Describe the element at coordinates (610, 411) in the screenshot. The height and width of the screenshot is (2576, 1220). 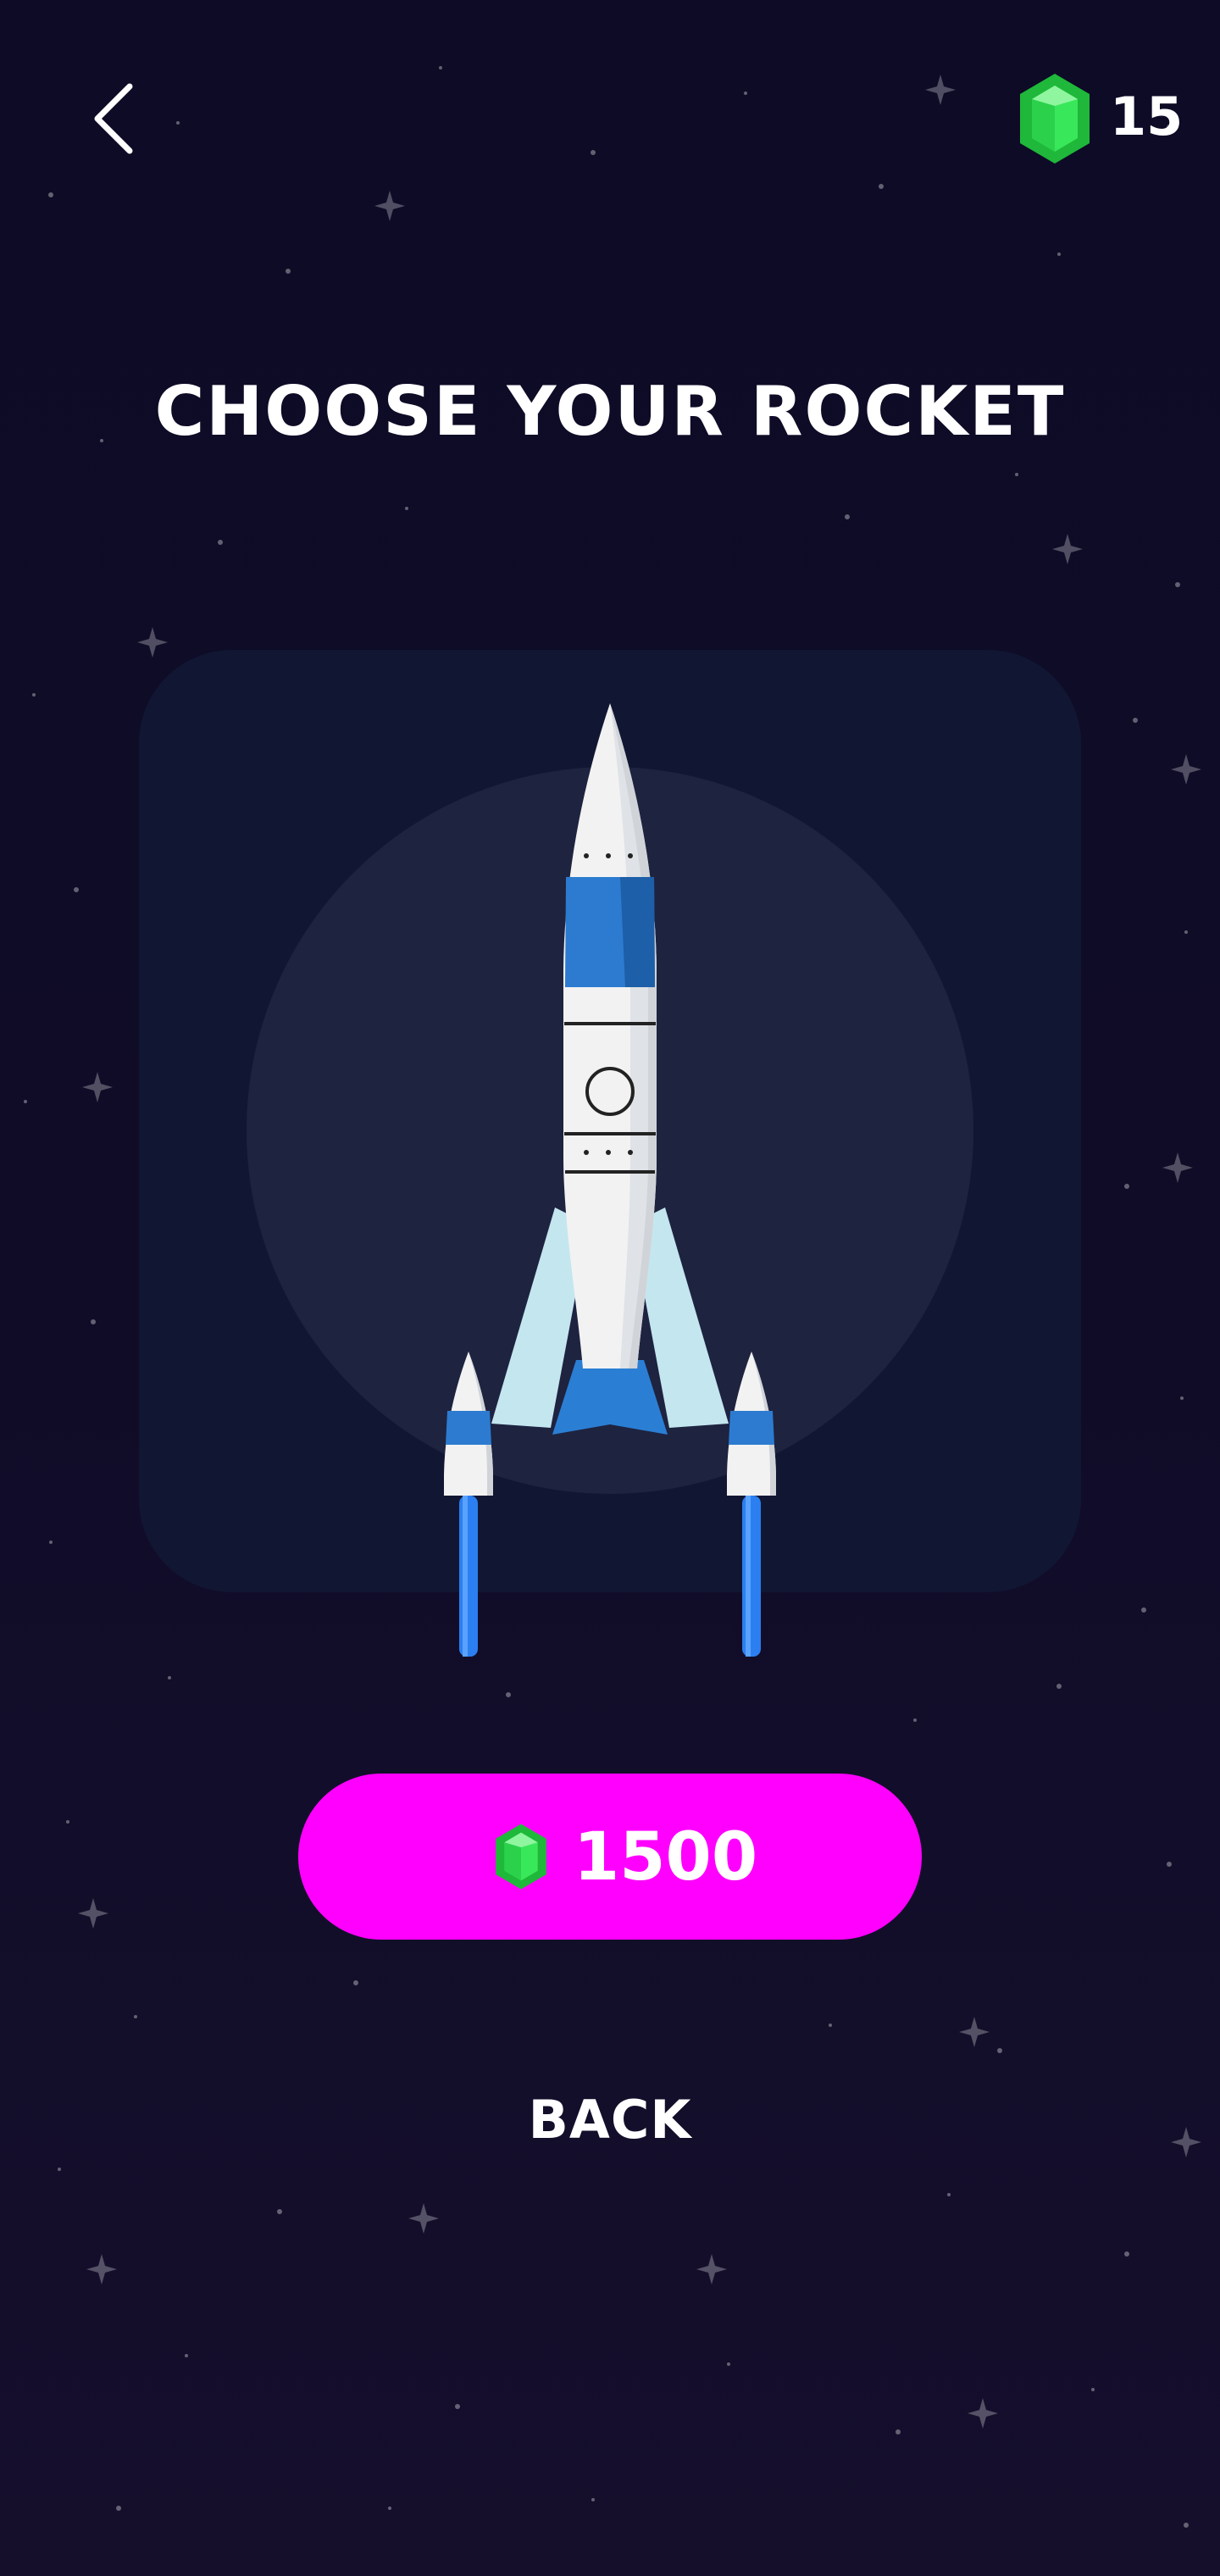
I see `page-title: CHOOSE YOUR ROCKET` at that location.